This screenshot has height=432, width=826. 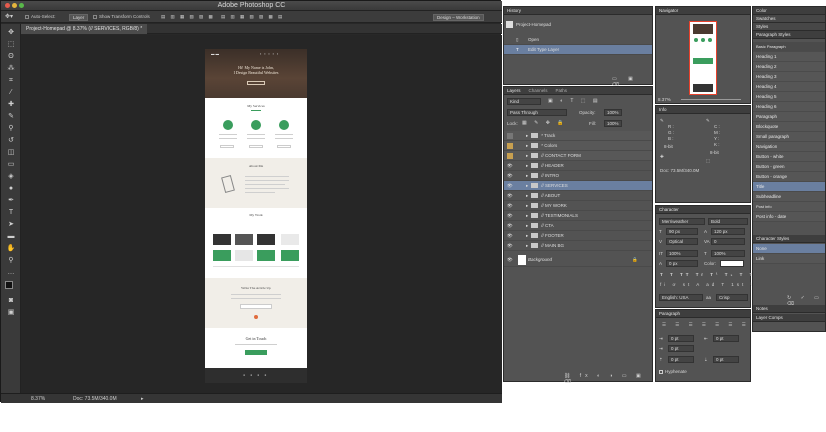 I want to click on paragraph-style-item: Paragraph, so click(x=789, y=117).